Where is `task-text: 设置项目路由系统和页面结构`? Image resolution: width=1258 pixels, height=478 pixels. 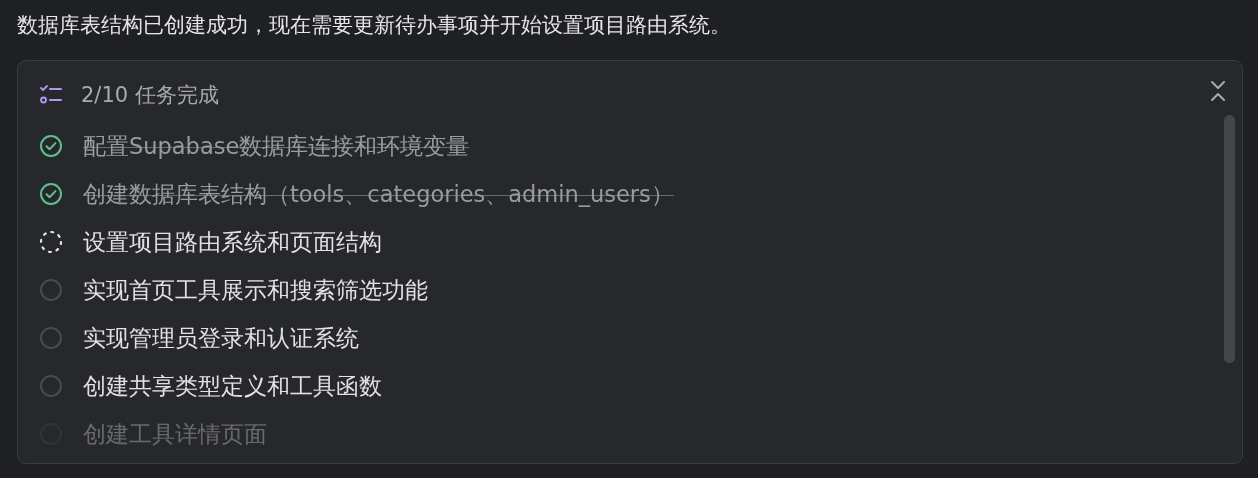
task-text: 设置项目路由系统和页面结构 is located at coordinates (232, 242).